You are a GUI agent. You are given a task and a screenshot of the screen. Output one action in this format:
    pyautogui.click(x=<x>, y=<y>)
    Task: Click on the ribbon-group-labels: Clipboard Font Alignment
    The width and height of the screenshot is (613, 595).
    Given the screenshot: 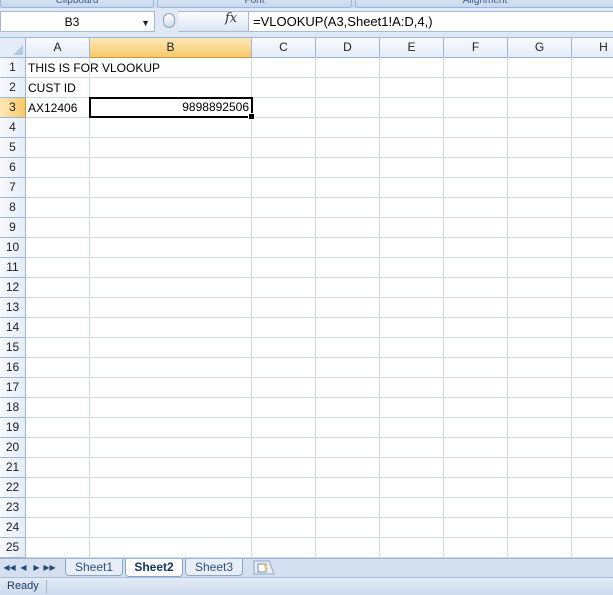 What is the action you would take?
    pyautogui.click(x=306, y=4)
    